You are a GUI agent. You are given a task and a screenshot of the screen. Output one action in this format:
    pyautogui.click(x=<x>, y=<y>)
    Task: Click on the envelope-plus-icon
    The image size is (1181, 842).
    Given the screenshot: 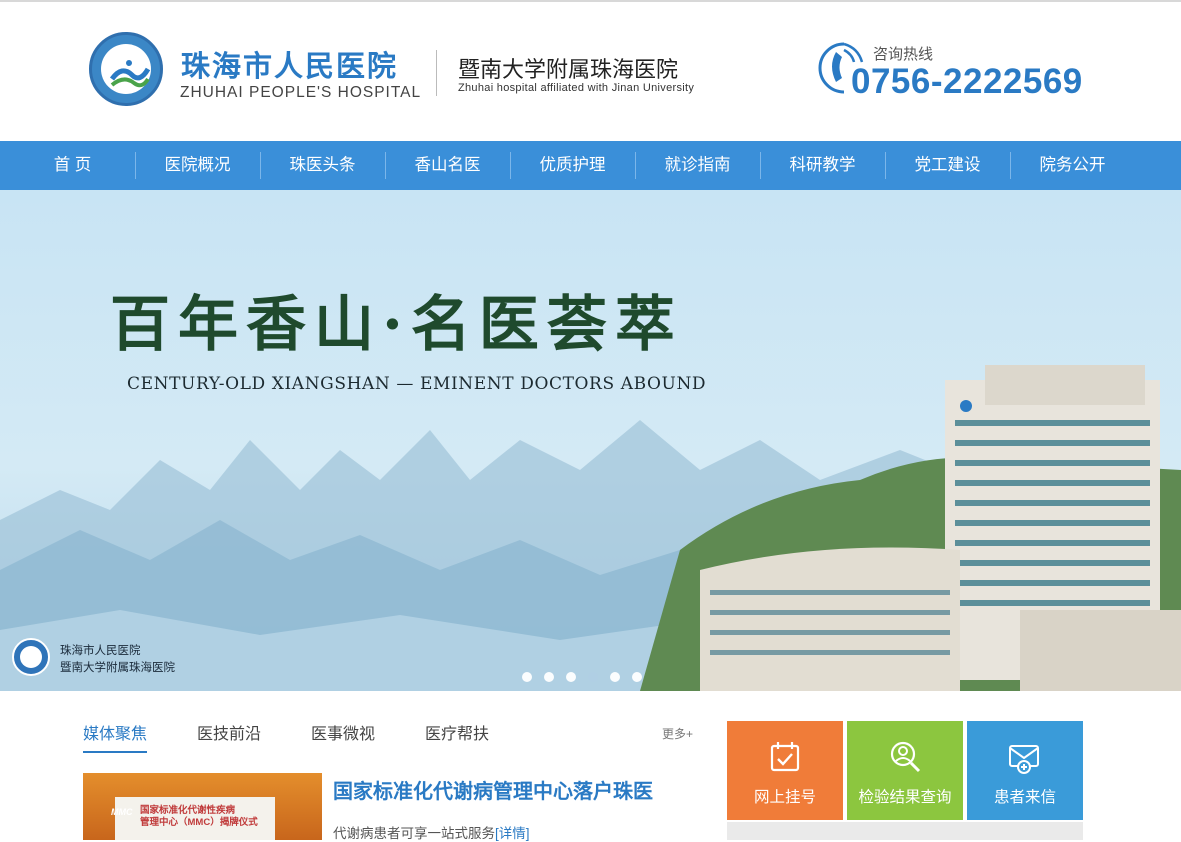 What is the action you would take?
    pyautogui.click(x=1024, y=759)
    